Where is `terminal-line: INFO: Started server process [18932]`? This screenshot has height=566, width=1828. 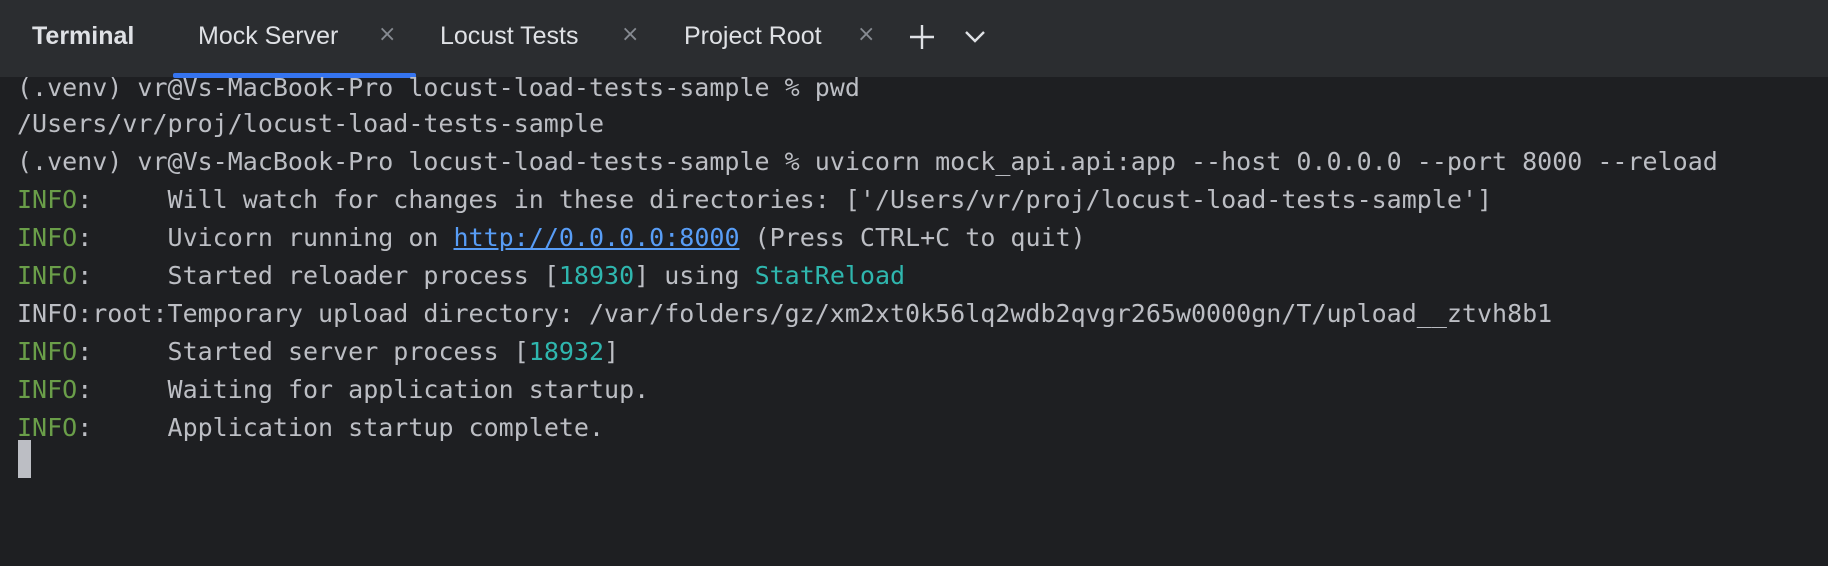 terminal-line: INFO: Started server process [18932] is located at coordinates (318, 351).